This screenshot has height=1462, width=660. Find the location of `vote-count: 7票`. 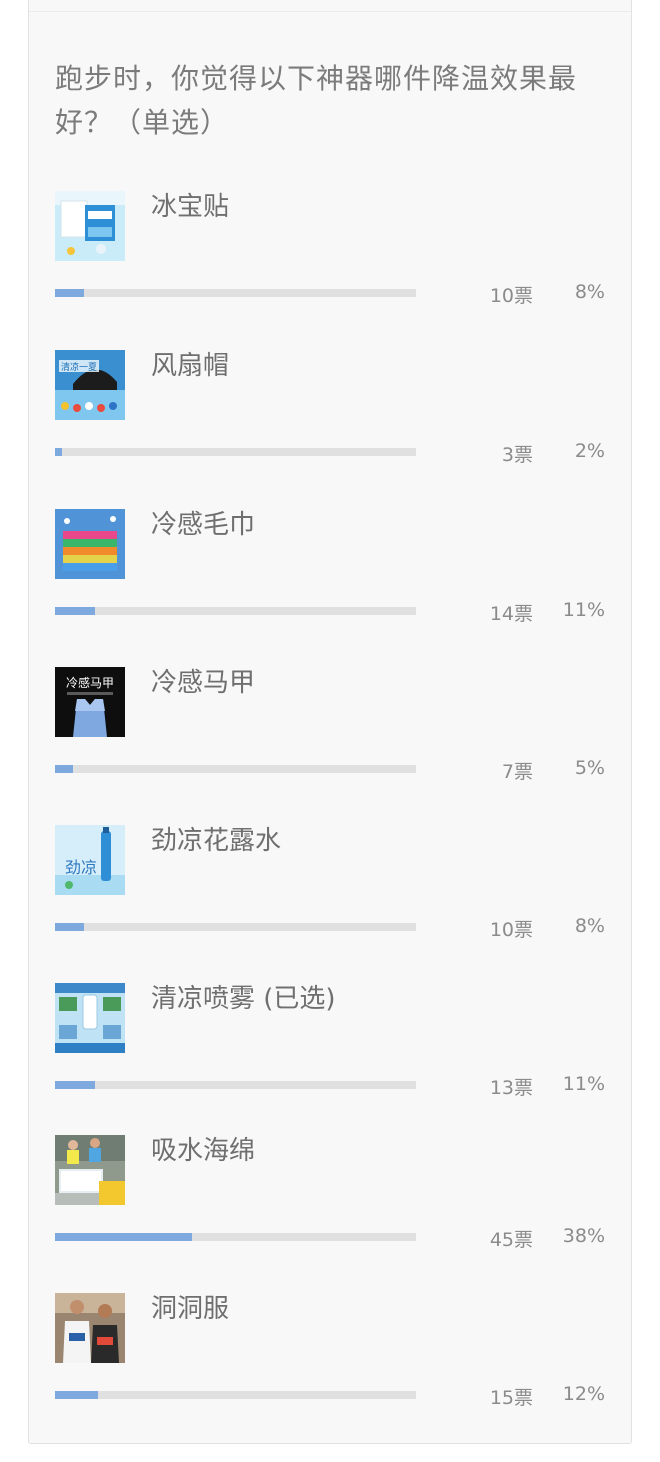

vote-count: 7票 is located at coordinates (517, 772).